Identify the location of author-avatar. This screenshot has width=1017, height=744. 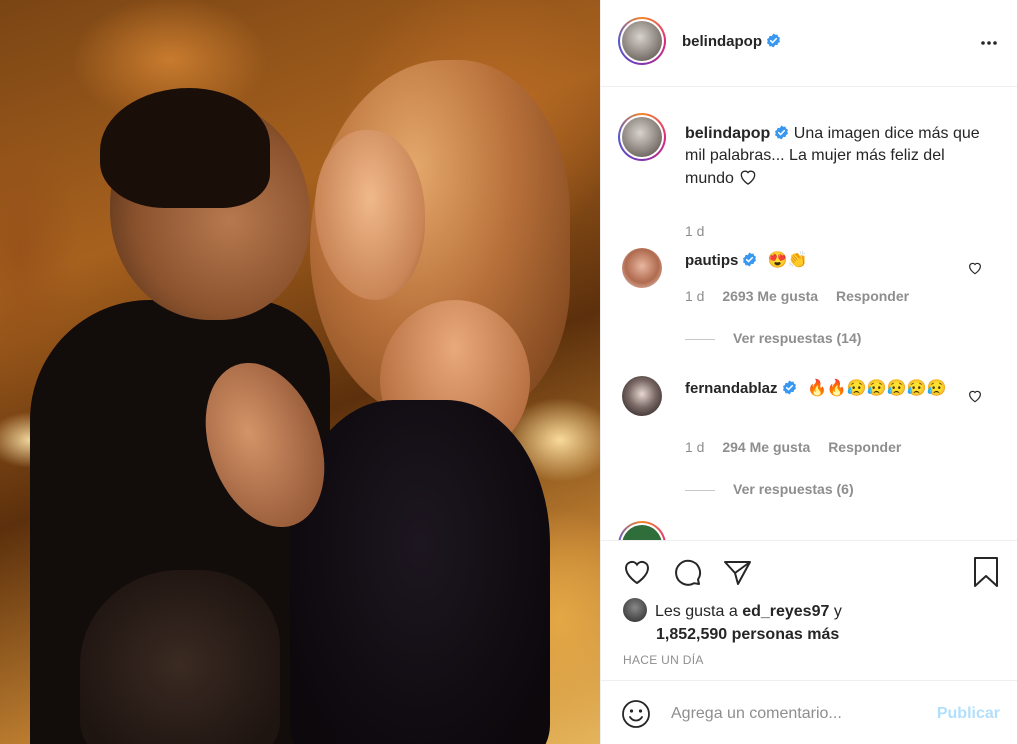
(642, 41).